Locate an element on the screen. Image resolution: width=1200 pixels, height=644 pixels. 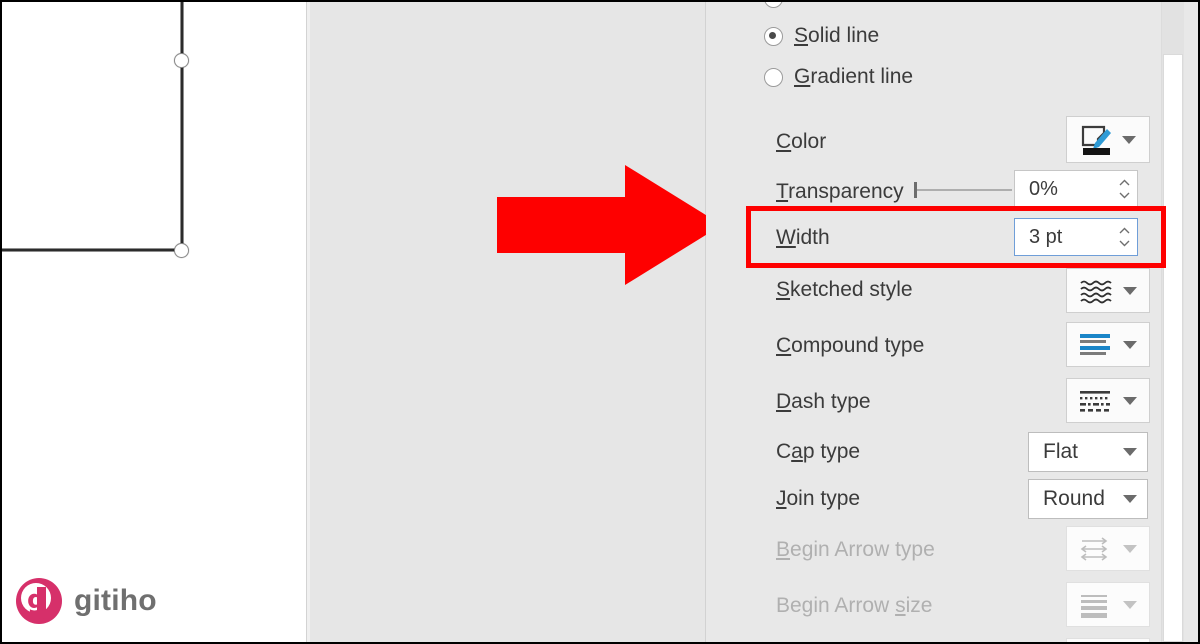
transparency-slider is located at coordinates (963, 190).